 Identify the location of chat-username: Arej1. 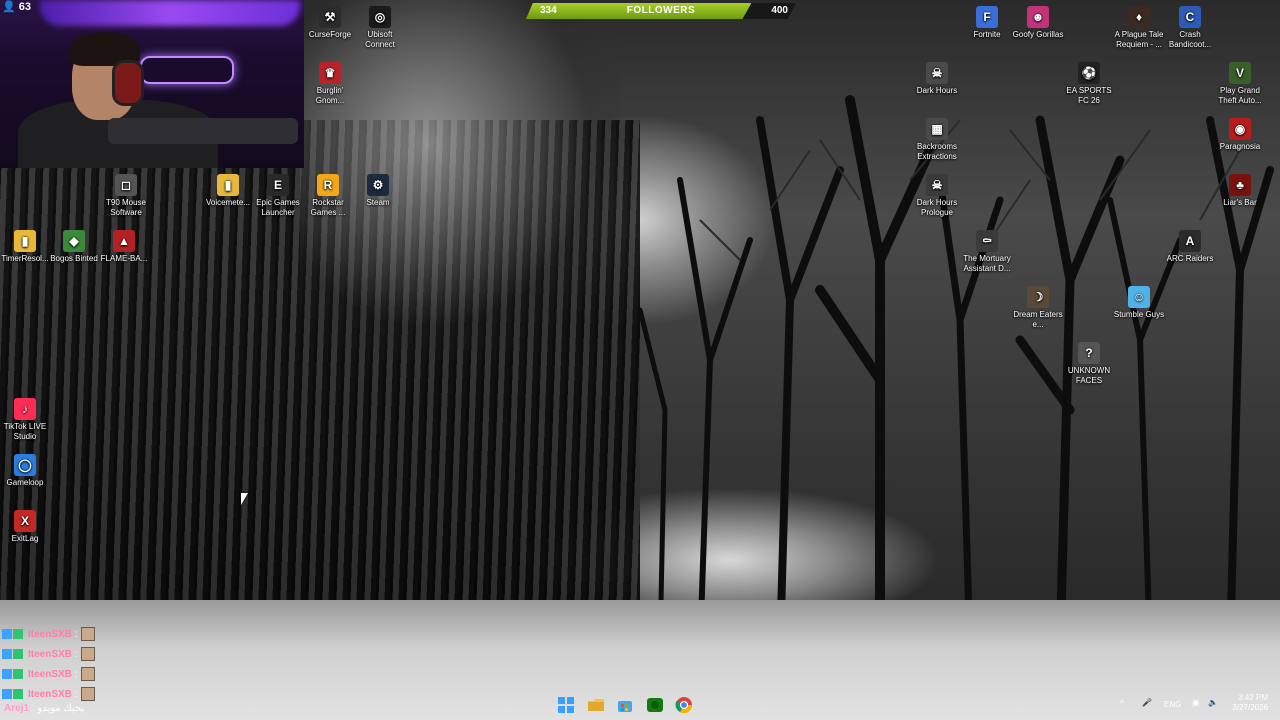
(17, 708).